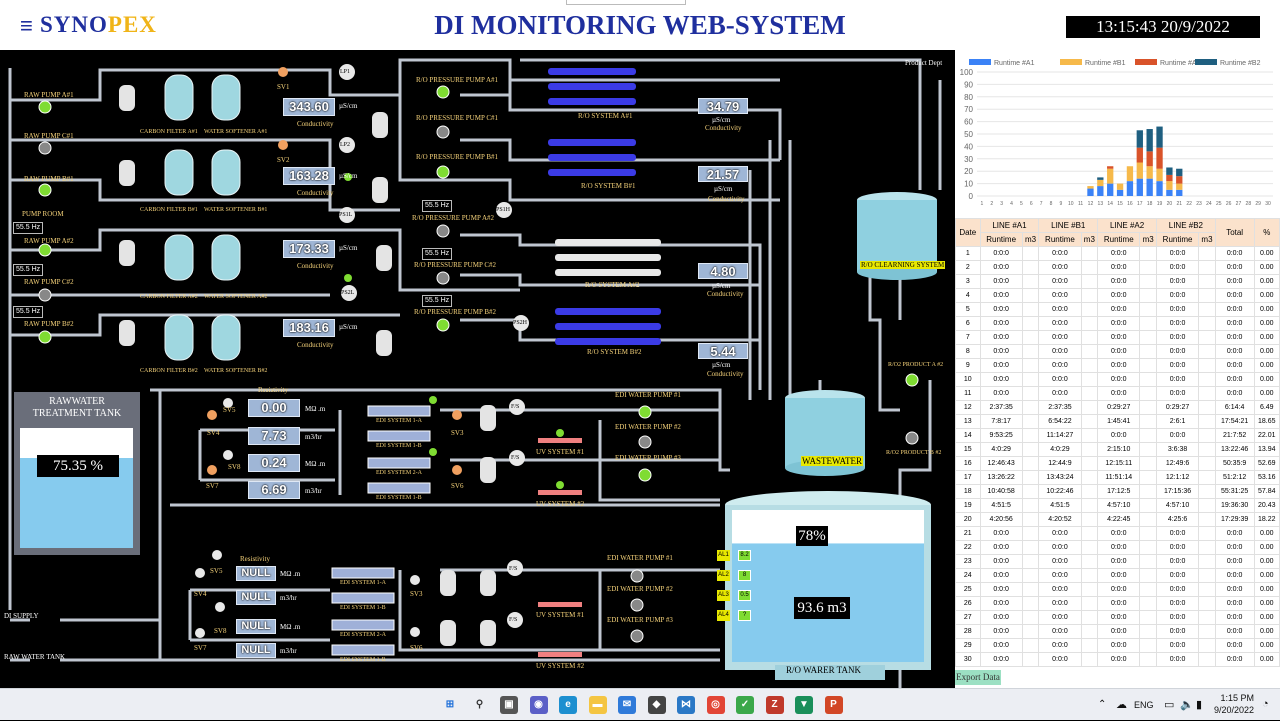 The height and width of the screenshot is (721, 1280). Describe the element at coordinates (538, 705) in the screenshot. I see `teams-chat-icon: ◉` at that location.